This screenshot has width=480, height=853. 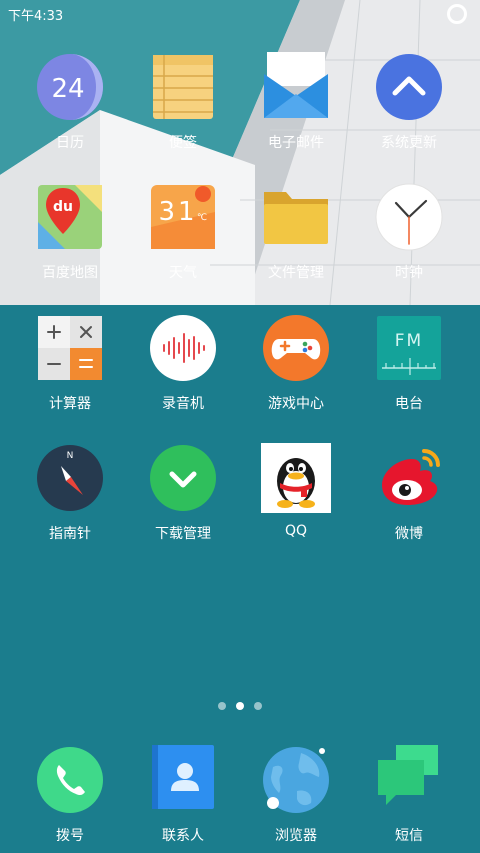 I want to click on app-label: 游戏中心, so click(x=296, y=404).